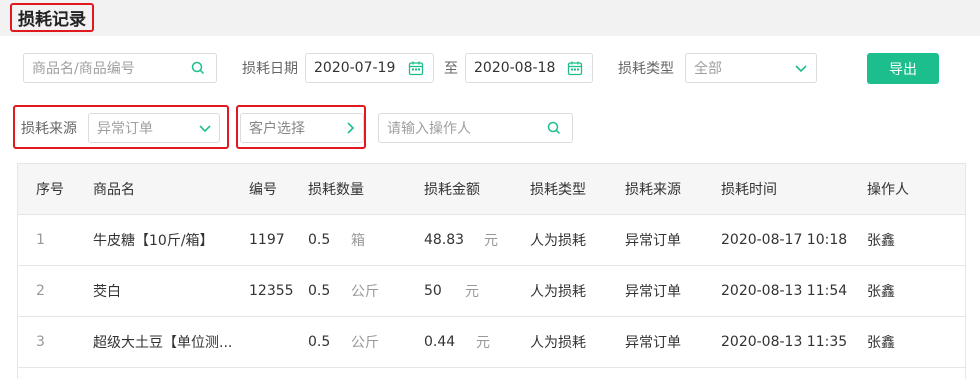 This screenshot has height=379, width=980. What do you see at coordinates (646, 69) in the screenshot?
I see `type-label: 损耗类型` at bounding box center [646, 69].